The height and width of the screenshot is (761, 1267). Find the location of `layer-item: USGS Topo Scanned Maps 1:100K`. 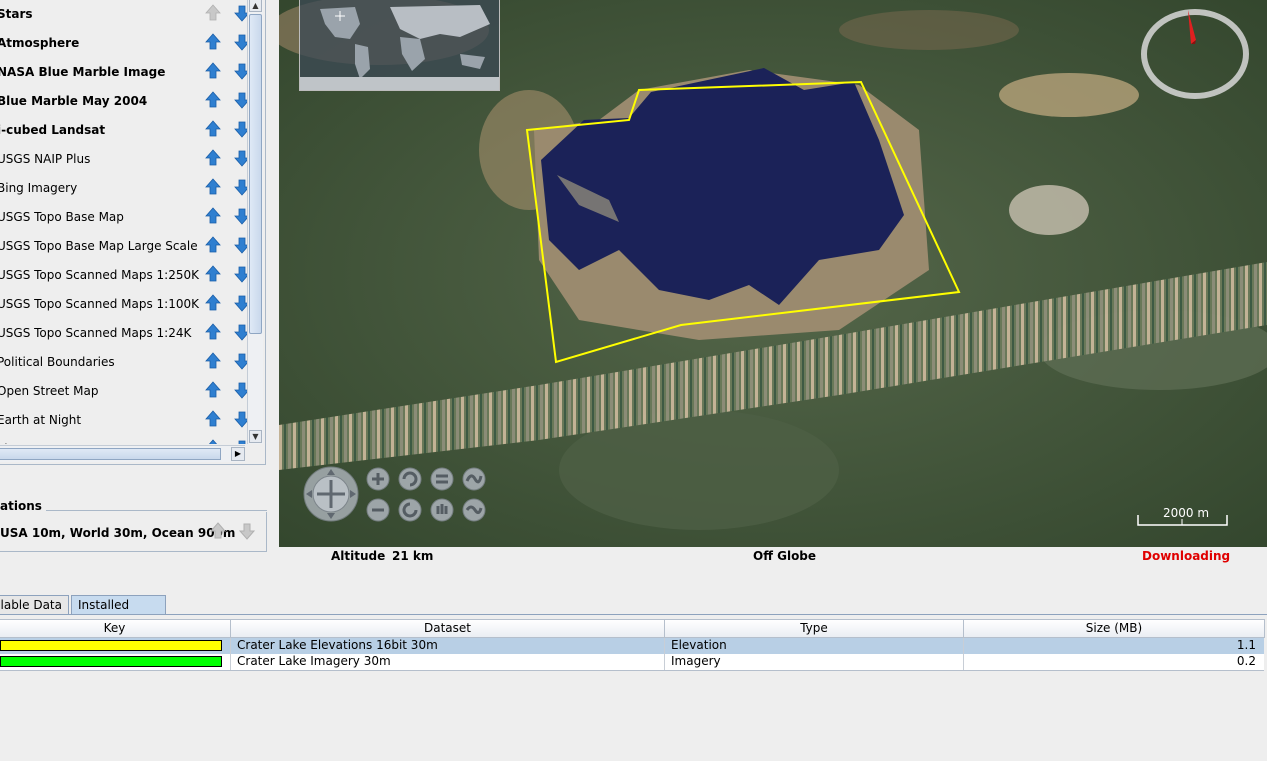

layer-item: USGS Topo Scanned Maps 1:100K is located at coordinates (123, 303).